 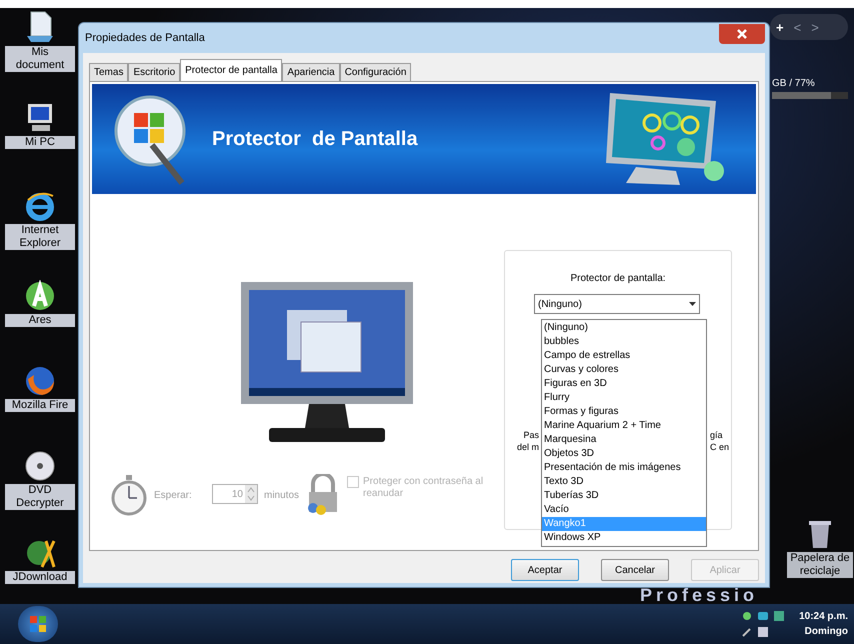 I want to click on tab: Protector de pantalla, so click(x=231, y=70).